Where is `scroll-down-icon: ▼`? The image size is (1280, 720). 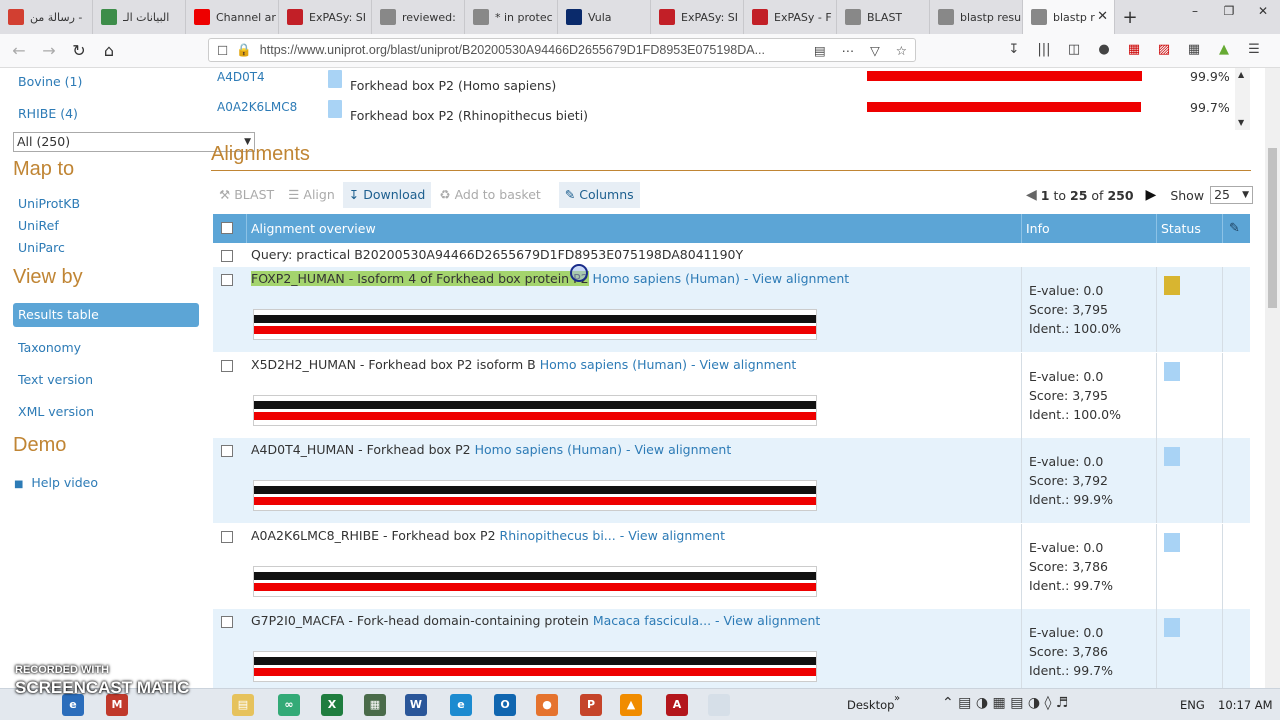
scroll-down-icon: ▼ is located at coordinates (1241, 122).